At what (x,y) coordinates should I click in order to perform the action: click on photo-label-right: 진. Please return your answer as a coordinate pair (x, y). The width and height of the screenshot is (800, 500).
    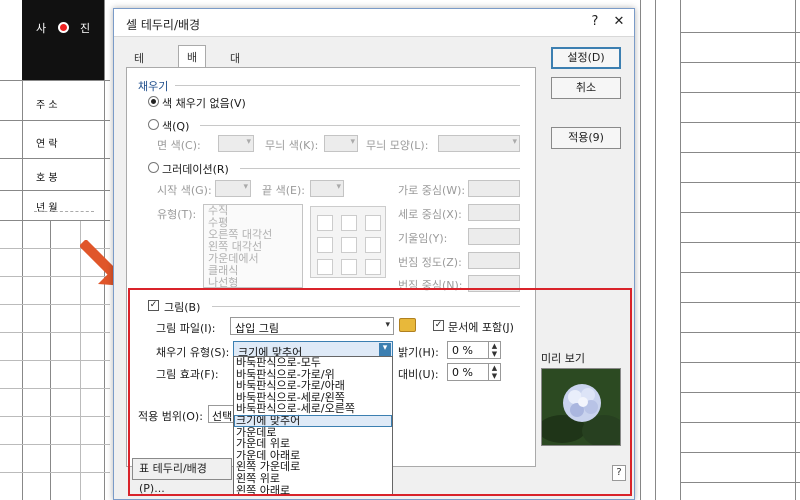
    Looking at the image, I should click on (85, 28).